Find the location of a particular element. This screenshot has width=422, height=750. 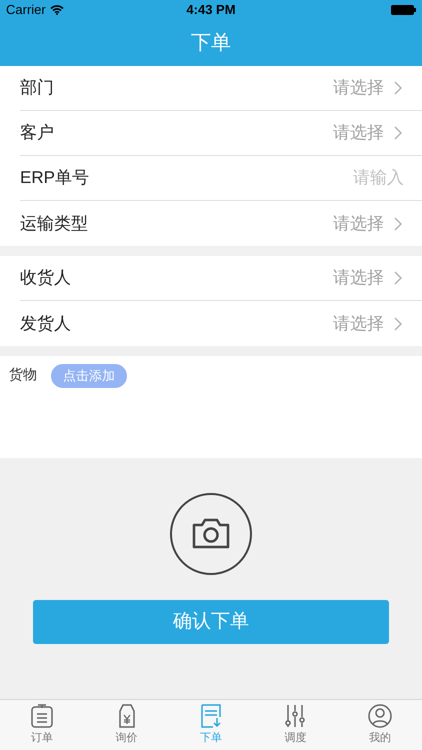

tab-bar-item: 询价 is located at coordinates (126, 725).